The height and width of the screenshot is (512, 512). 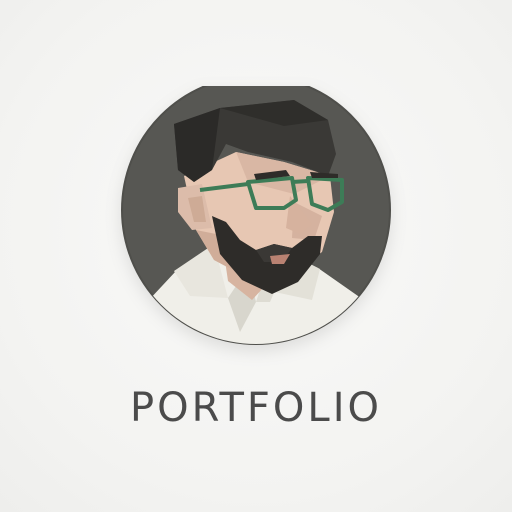 What do you see at coordinates (256, 408) in the screenshot?
I see `portfolio-title: PORTFOLIO` at bounding box center [256, 408].